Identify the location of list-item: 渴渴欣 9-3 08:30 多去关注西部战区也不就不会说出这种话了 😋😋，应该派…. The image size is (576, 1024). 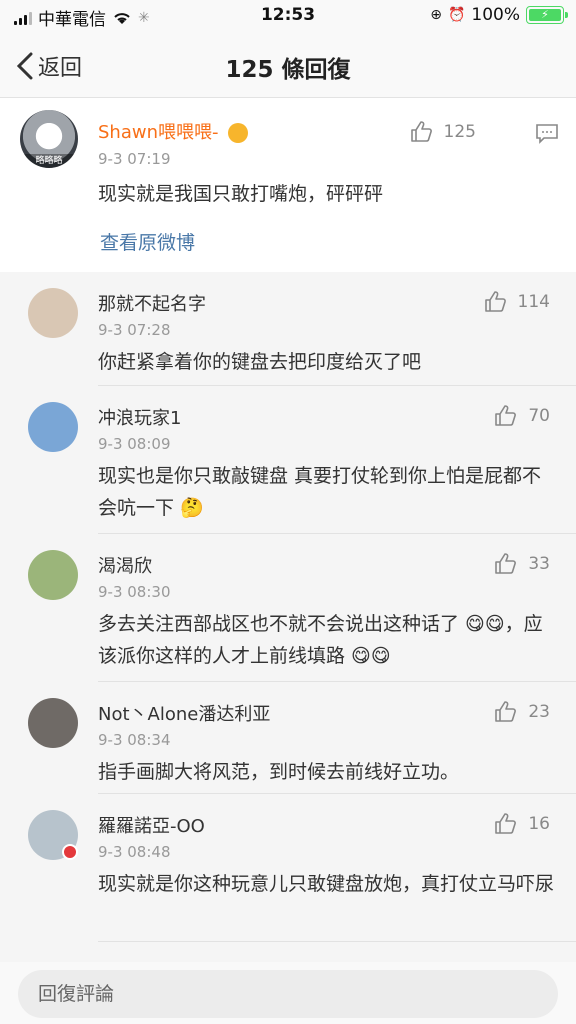
(288, 608).